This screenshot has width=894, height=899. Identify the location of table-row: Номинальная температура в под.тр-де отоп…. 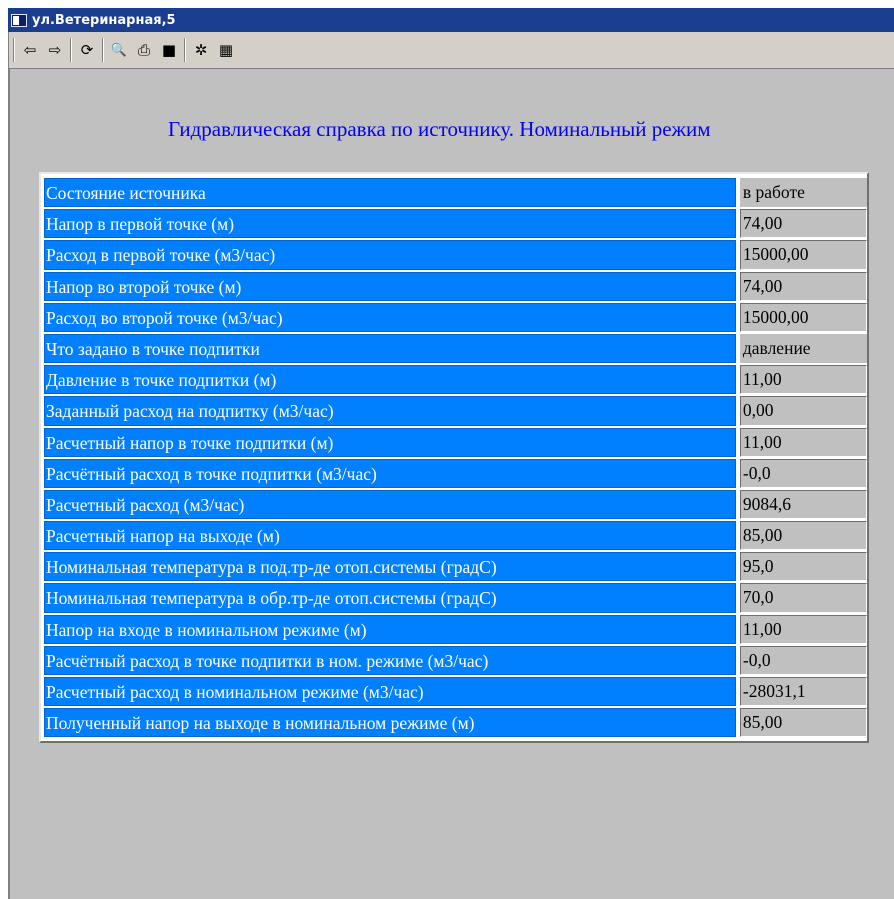
(455, 566).